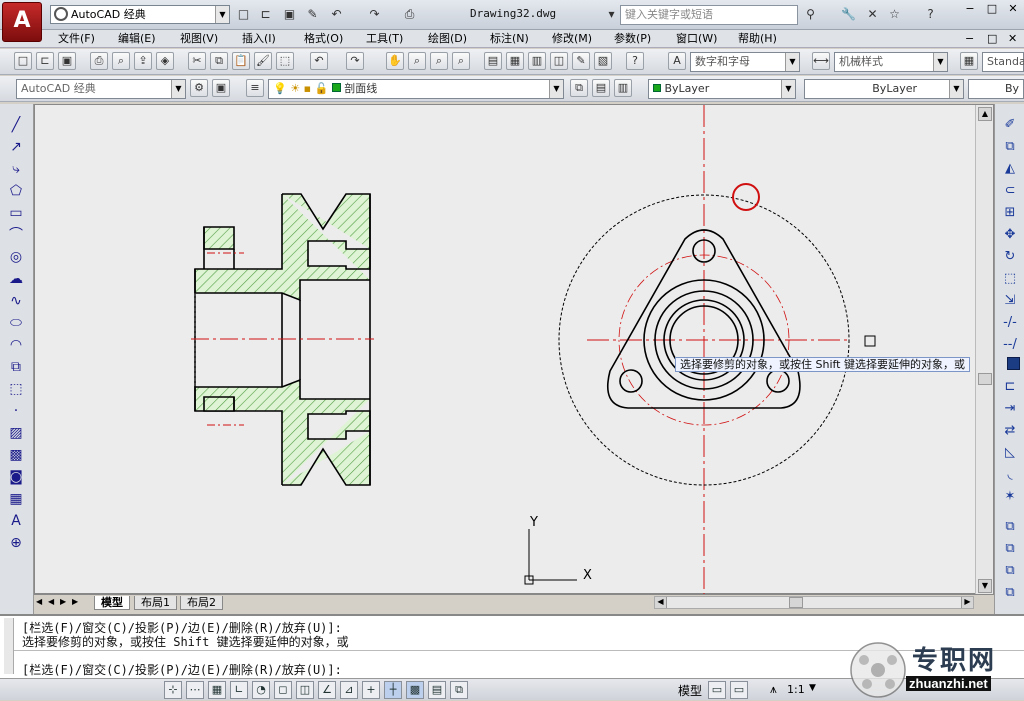 This screenshot has height=701, width=1024. I want to click on make-current-layer-icon: ⧉, so click(579, 88).